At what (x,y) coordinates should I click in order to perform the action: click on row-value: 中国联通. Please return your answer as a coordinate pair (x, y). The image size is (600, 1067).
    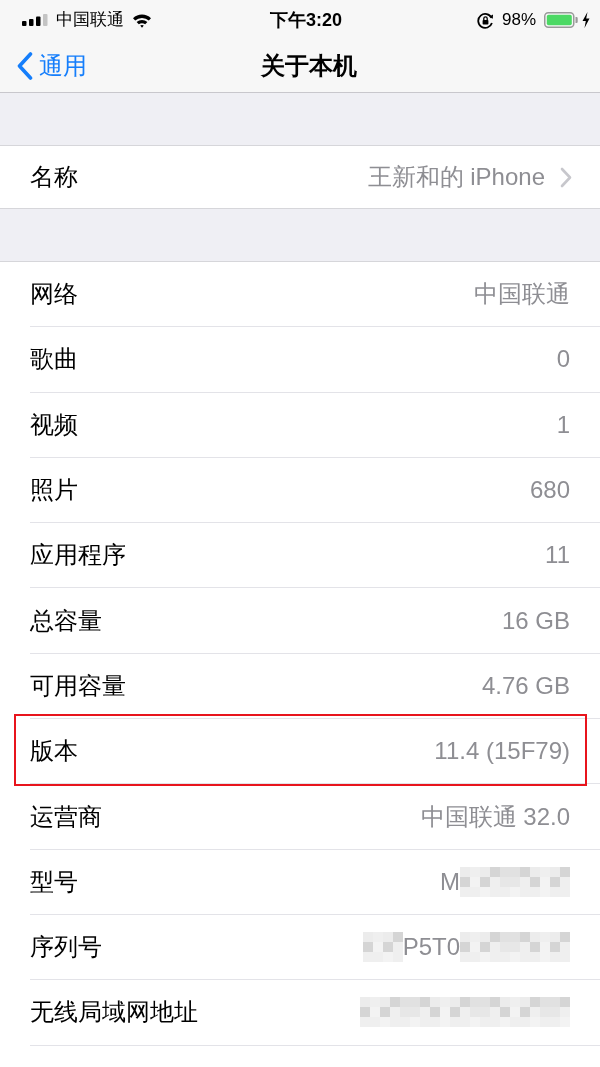
    Looking at the image, I should click on (522, 294).